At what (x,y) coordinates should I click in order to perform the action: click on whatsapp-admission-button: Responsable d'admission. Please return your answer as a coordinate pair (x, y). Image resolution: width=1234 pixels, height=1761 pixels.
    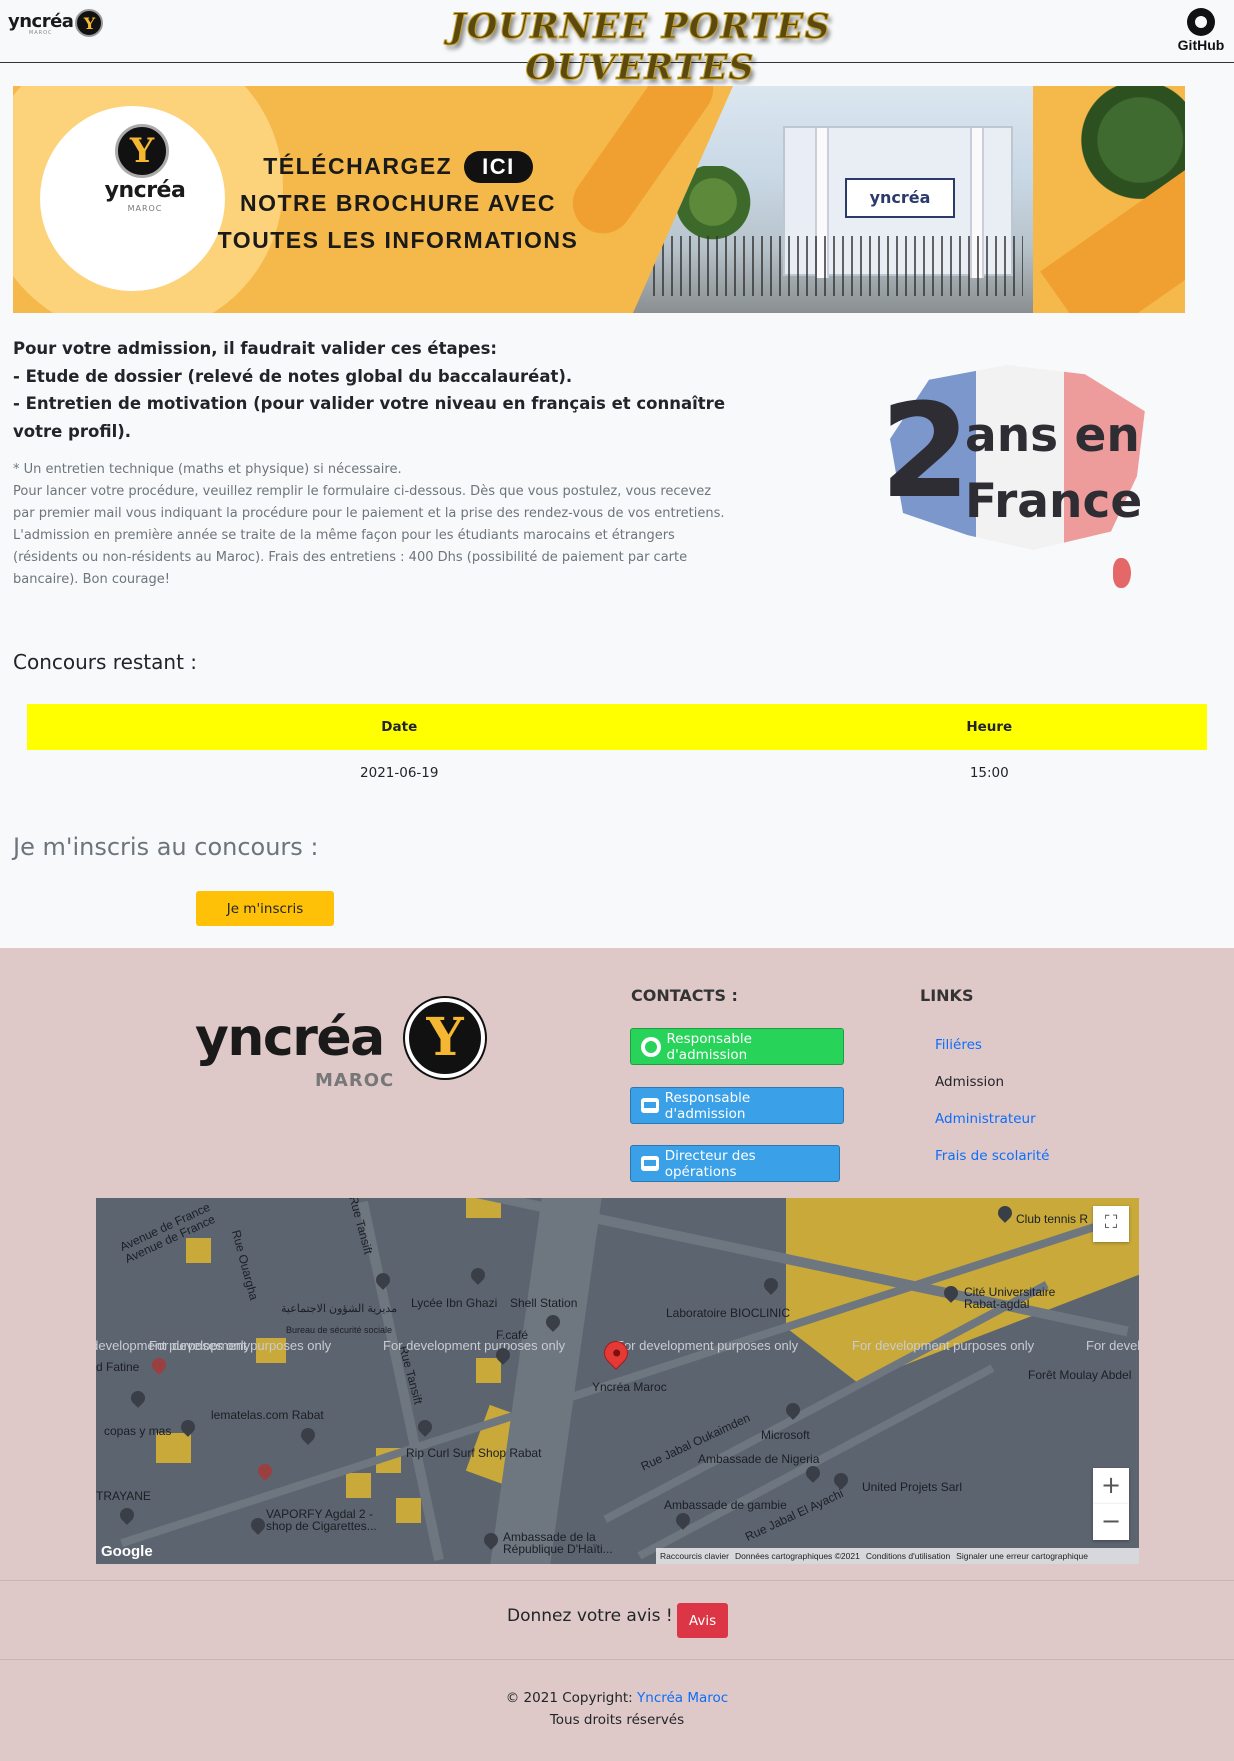
    Looking at the image, I should click on (737, 1046).